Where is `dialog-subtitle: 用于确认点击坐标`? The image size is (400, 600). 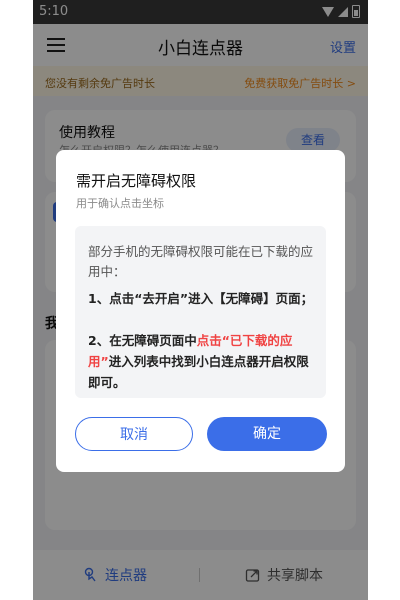
dialog-subtitle: 用于确认点击坐标 is located at coordinates (120, 203).